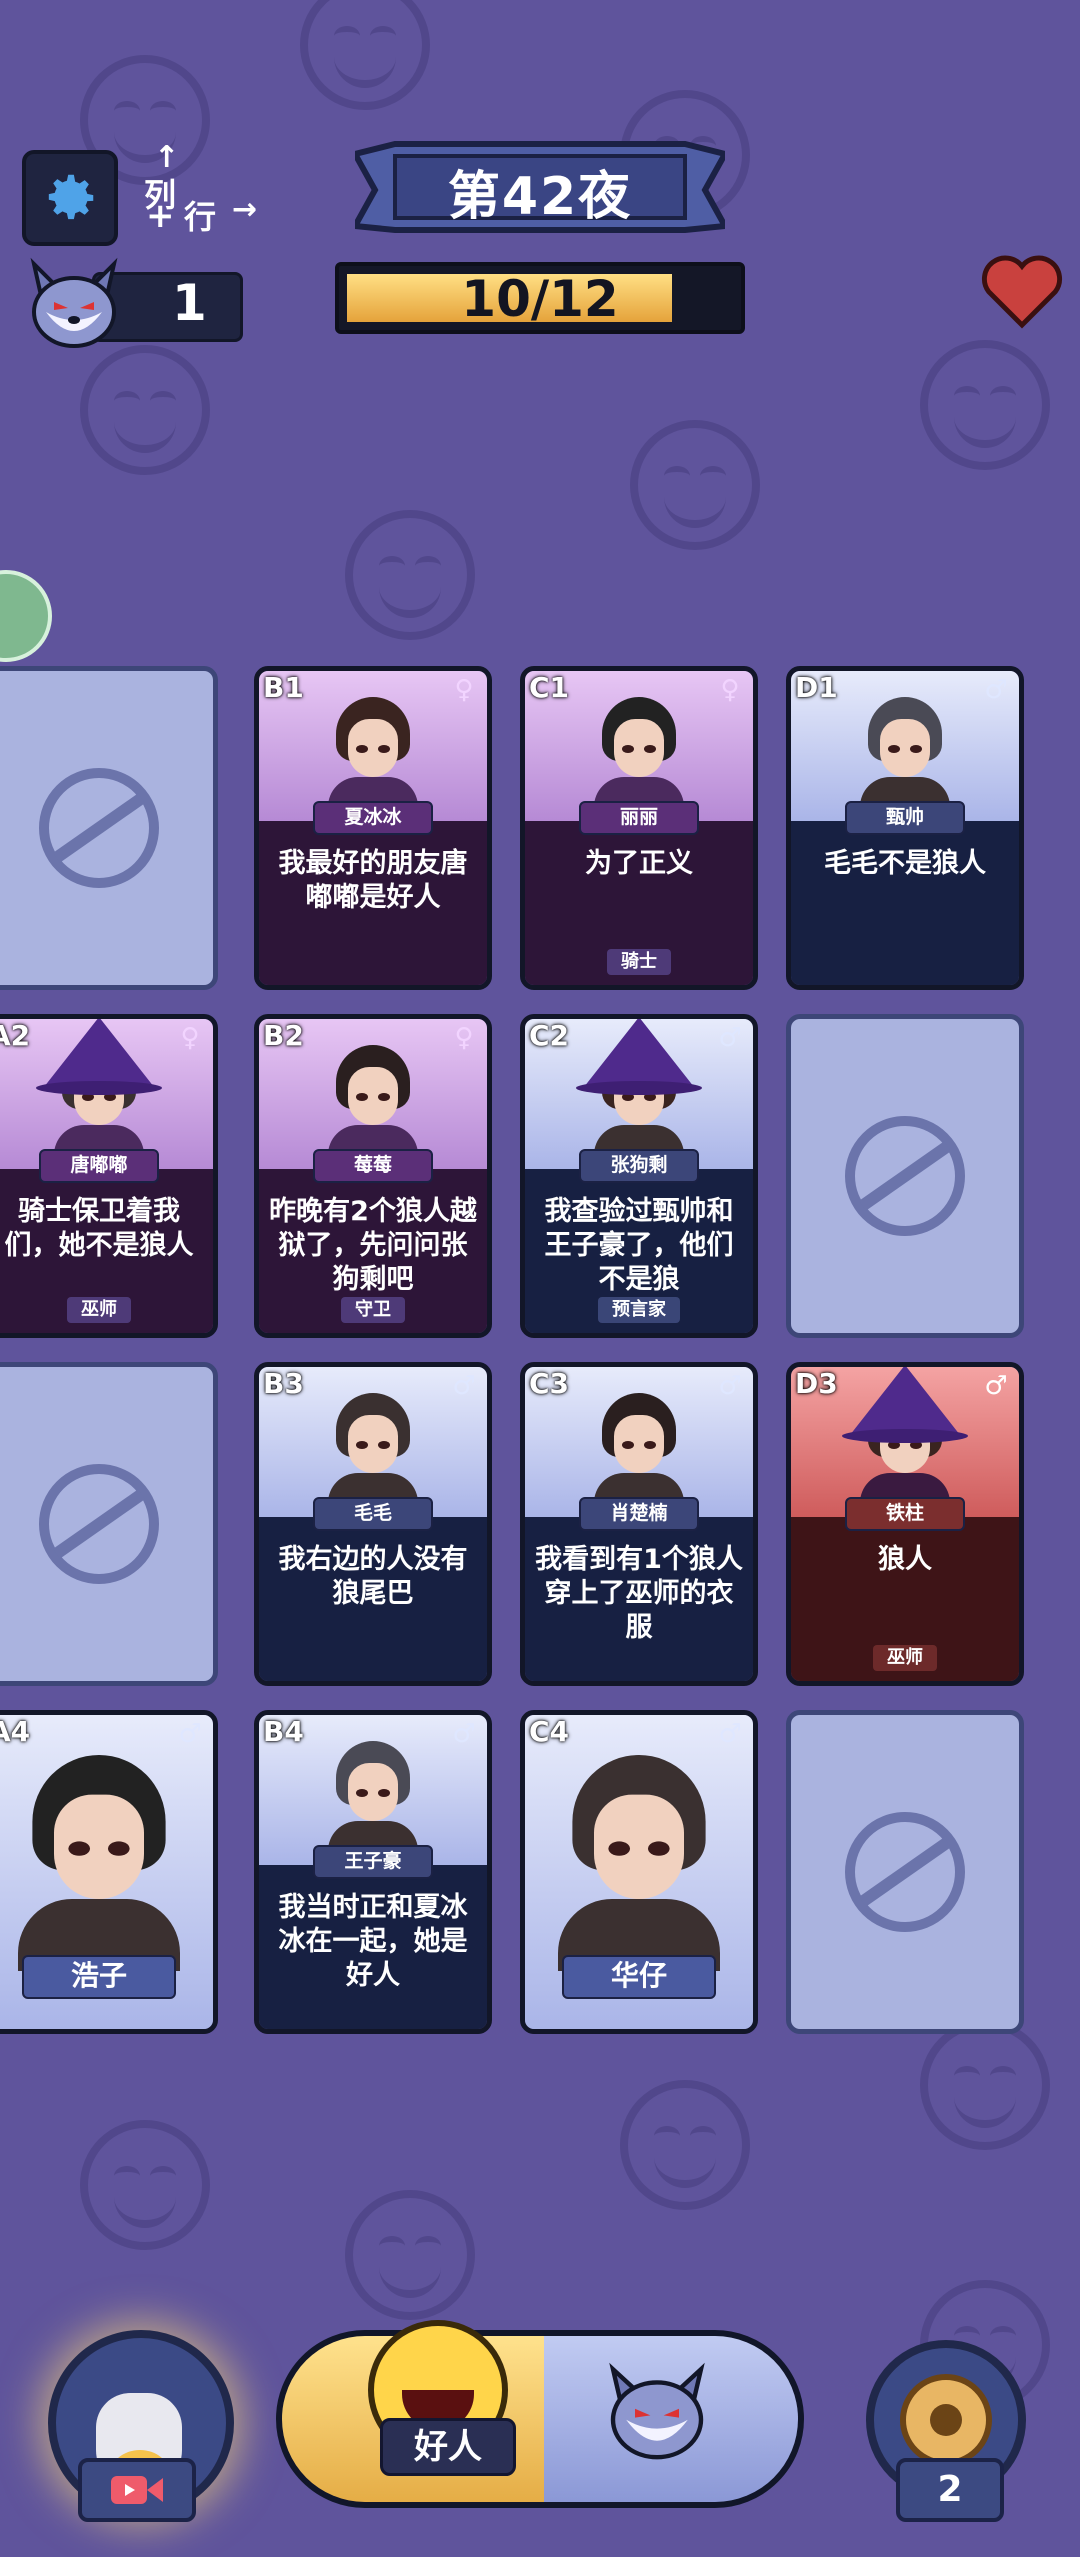 The width and height of the screenshot is (1080, 2557). I want to click on video-icon, so click(137, 2490).